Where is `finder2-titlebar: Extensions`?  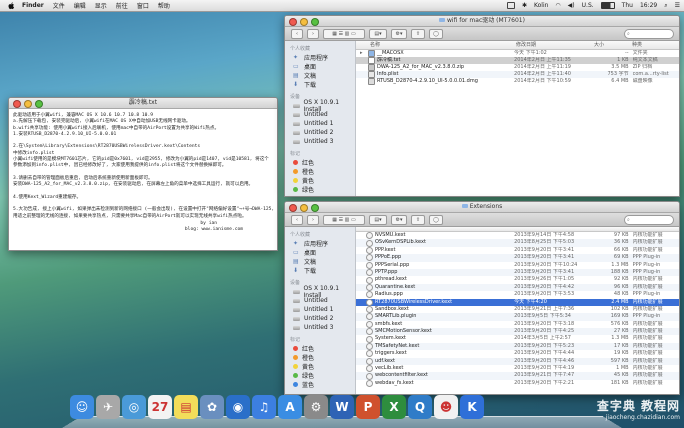 finder2-titlebar: Extensions is located at coordinates (482, 207).